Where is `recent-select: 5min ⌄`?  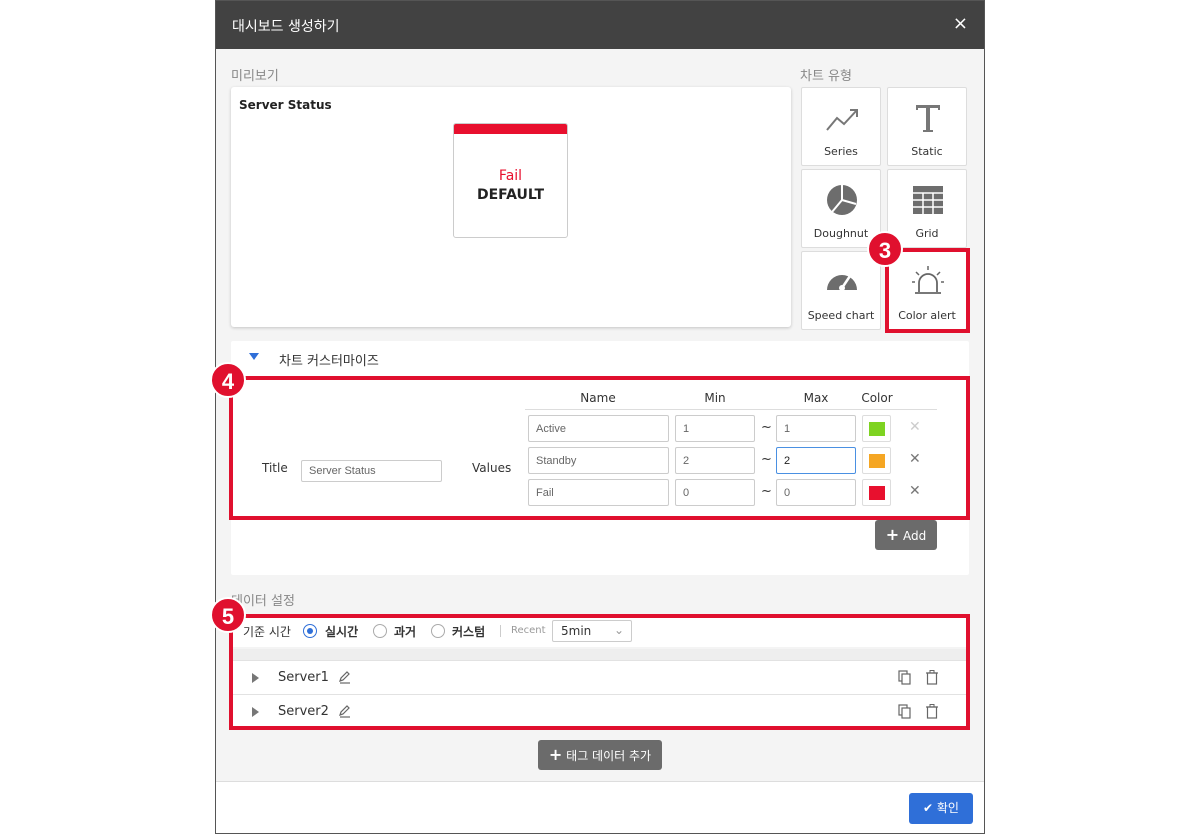 recent-select: 5min ⌄ is located at coordinates (592, 631).